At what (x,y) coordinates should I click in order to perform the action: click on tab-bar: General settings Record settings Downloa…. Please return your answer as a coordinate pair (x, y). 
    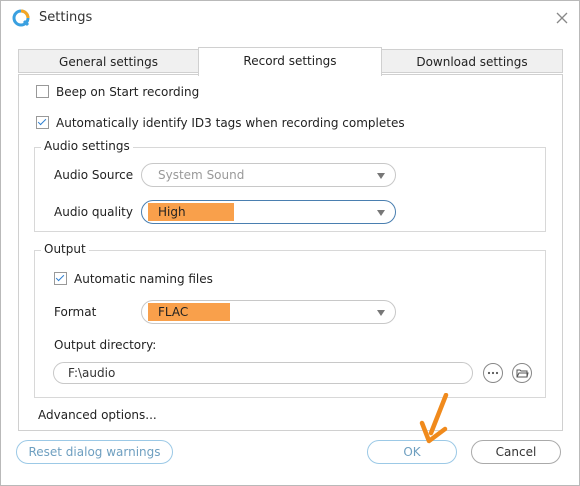
    Looking at the image, I should click on (290, 61).